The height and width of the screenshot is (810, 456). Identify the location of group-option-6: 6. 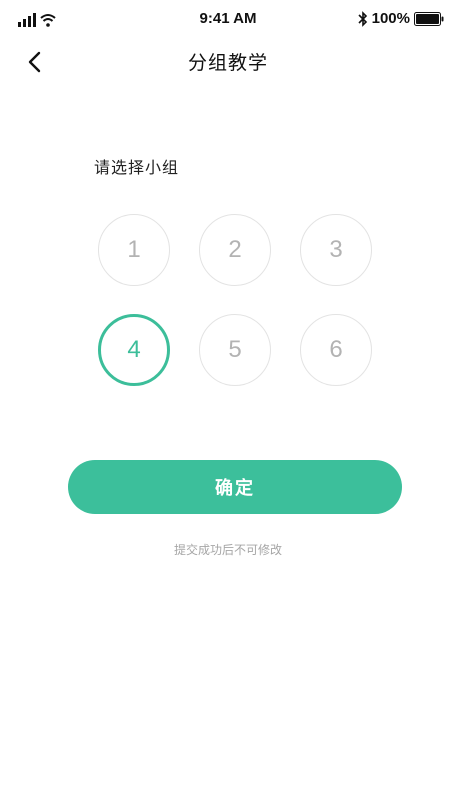
(336, 350).